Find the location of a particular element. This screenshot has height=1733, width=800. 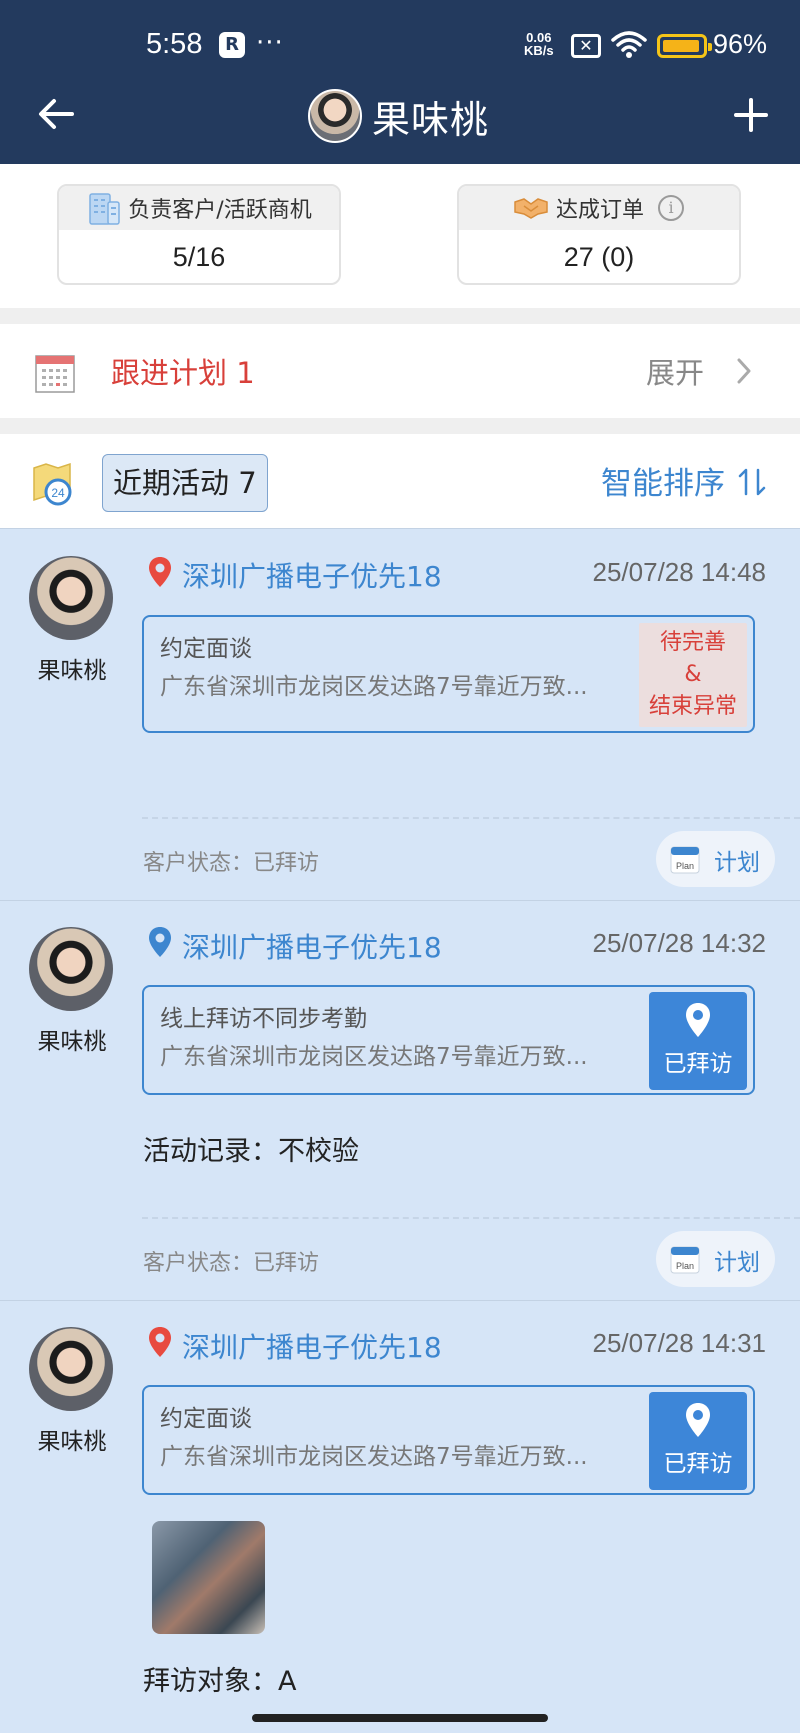

photo-thumbnail is located at coordinates (208, 1577).